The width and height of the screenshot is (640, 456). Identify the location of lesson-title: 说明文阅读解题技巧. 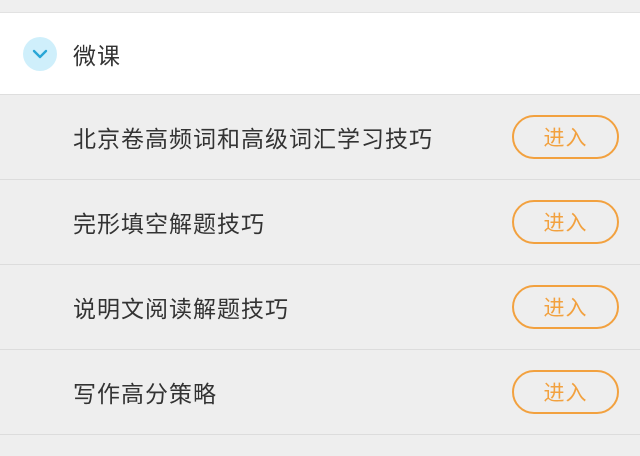
(181, 310).